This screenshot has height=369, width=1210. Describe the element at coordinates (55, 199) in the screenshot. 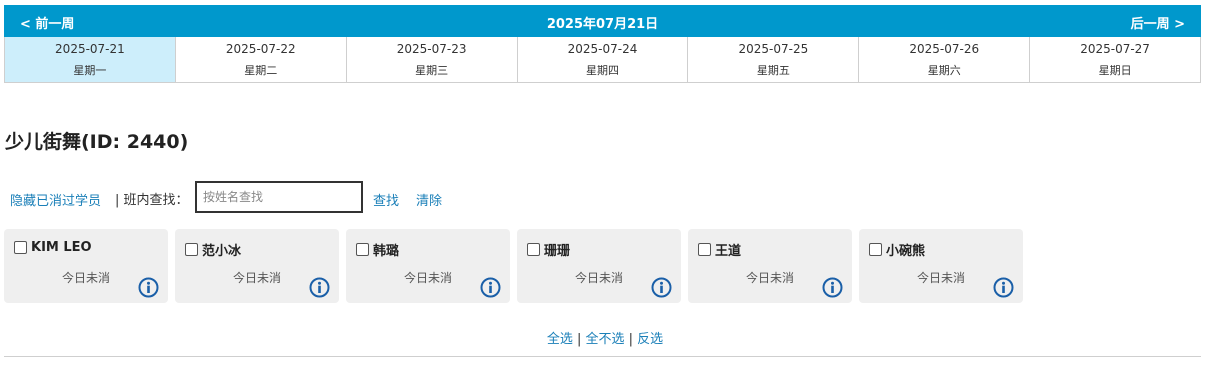

I see `hide-checked-students-link: 隐藏已消过学员` at that location.